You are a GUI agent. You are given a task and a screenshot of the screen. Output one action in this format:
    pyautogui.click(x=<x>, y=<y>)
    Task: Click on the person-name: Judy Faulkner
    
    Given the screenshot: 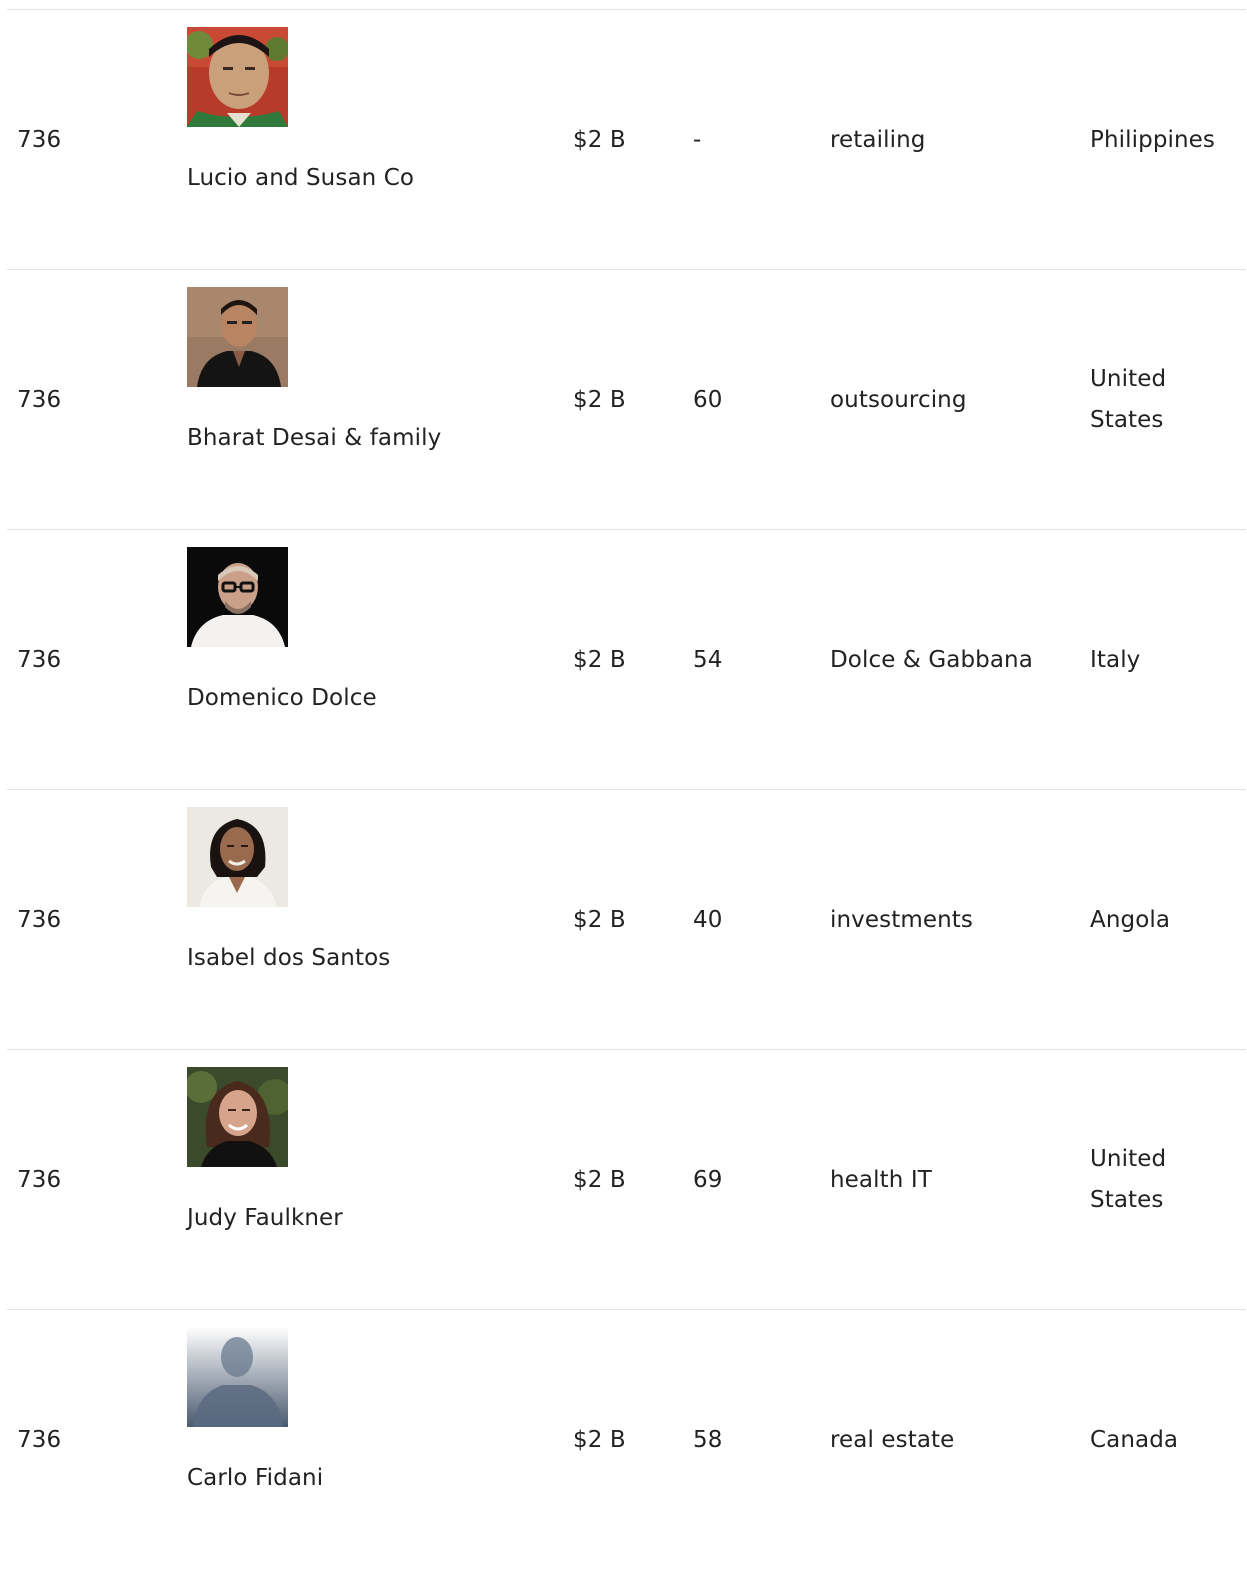 What is the action you would take?
    pyautogui.click(x=265, y=1218)
    